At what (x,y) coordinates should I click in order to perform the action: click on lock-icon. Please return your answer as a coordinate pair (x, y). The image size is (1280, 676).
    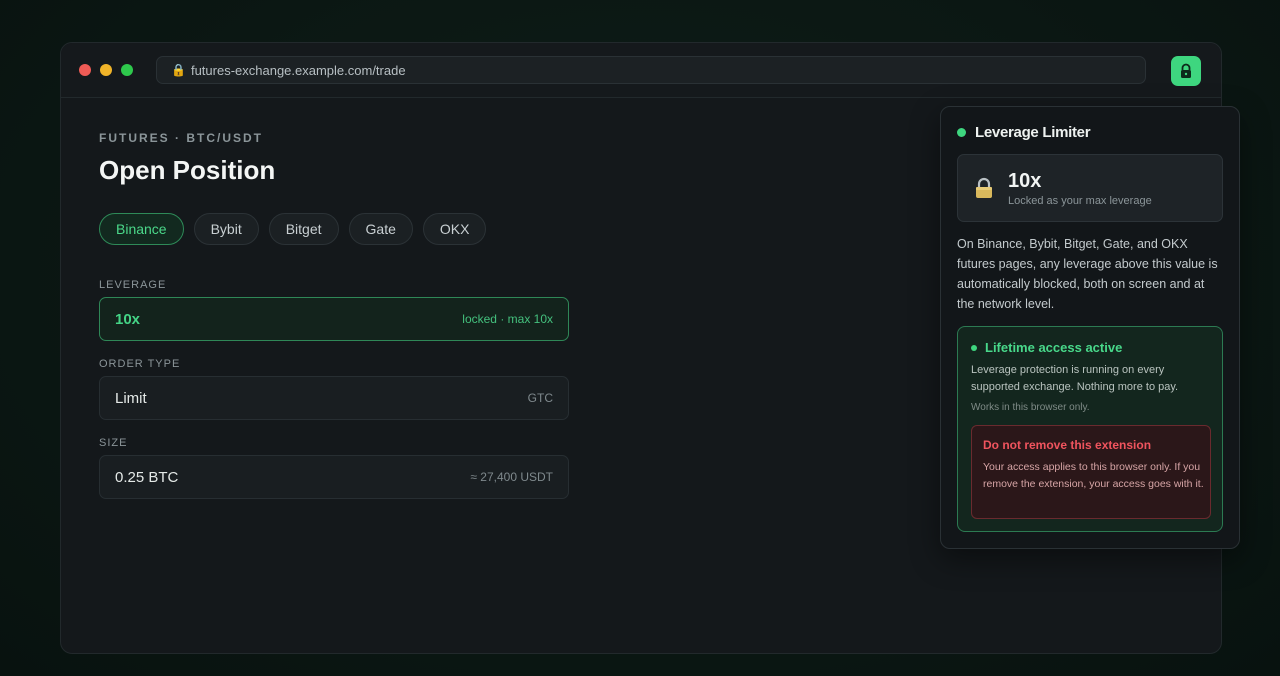
    Looking at the image, I should click on (1186, 70).